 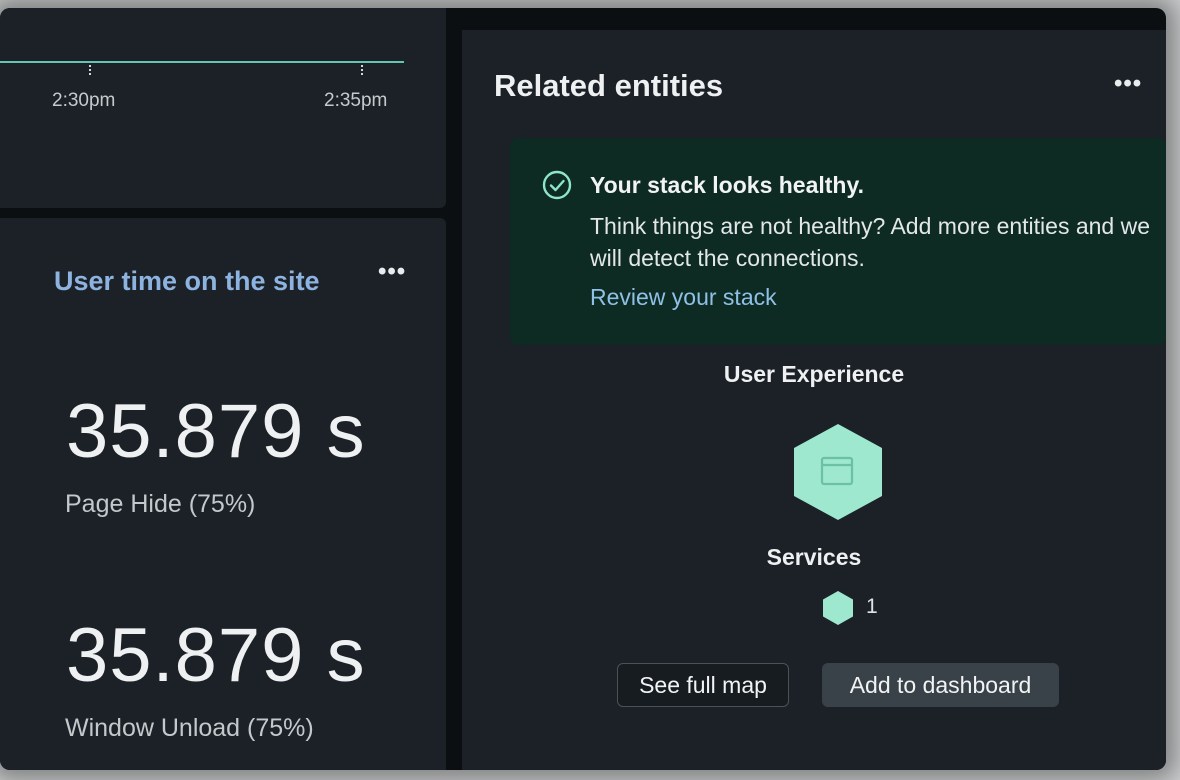 I want to click on user-experience-entity, so click(x=838, y=472).